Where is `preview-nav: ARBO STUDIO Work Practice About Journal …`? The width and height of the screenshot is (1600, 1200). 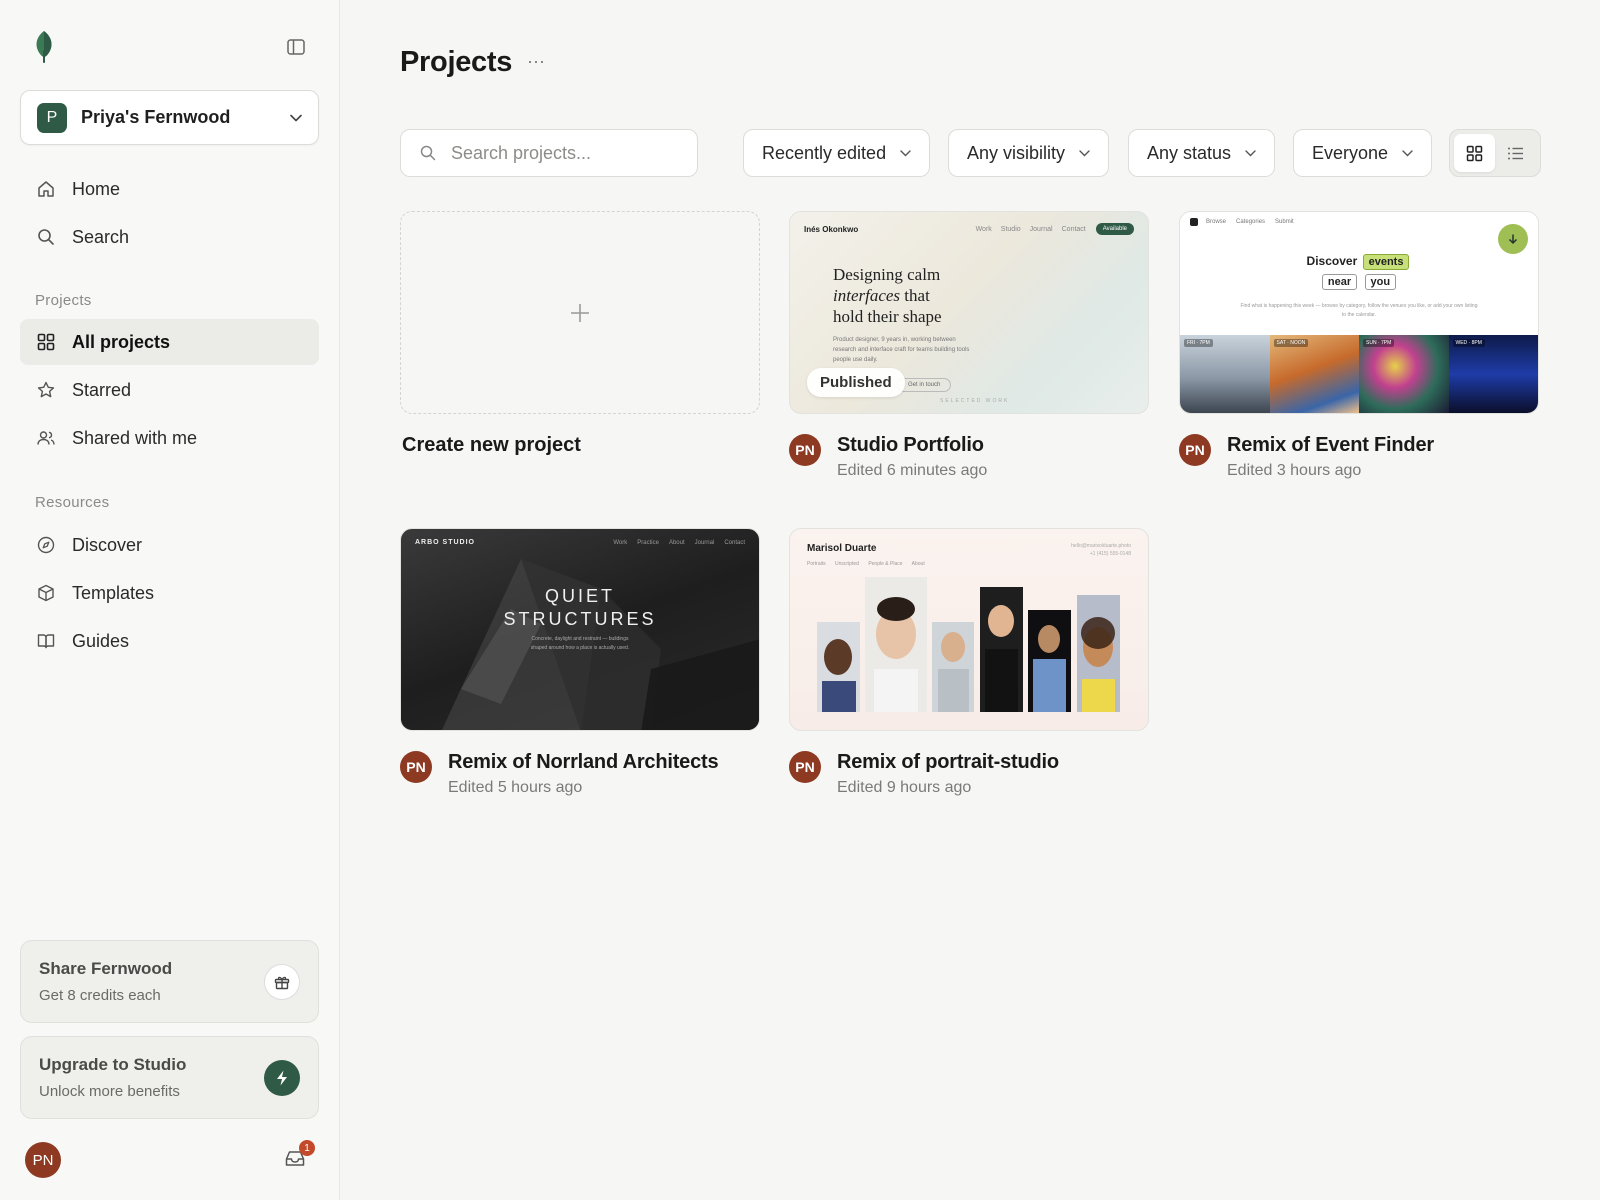 preview-nav: ARBO STUDIO Work Practice About Journal … is located at coordinates (580, 542).